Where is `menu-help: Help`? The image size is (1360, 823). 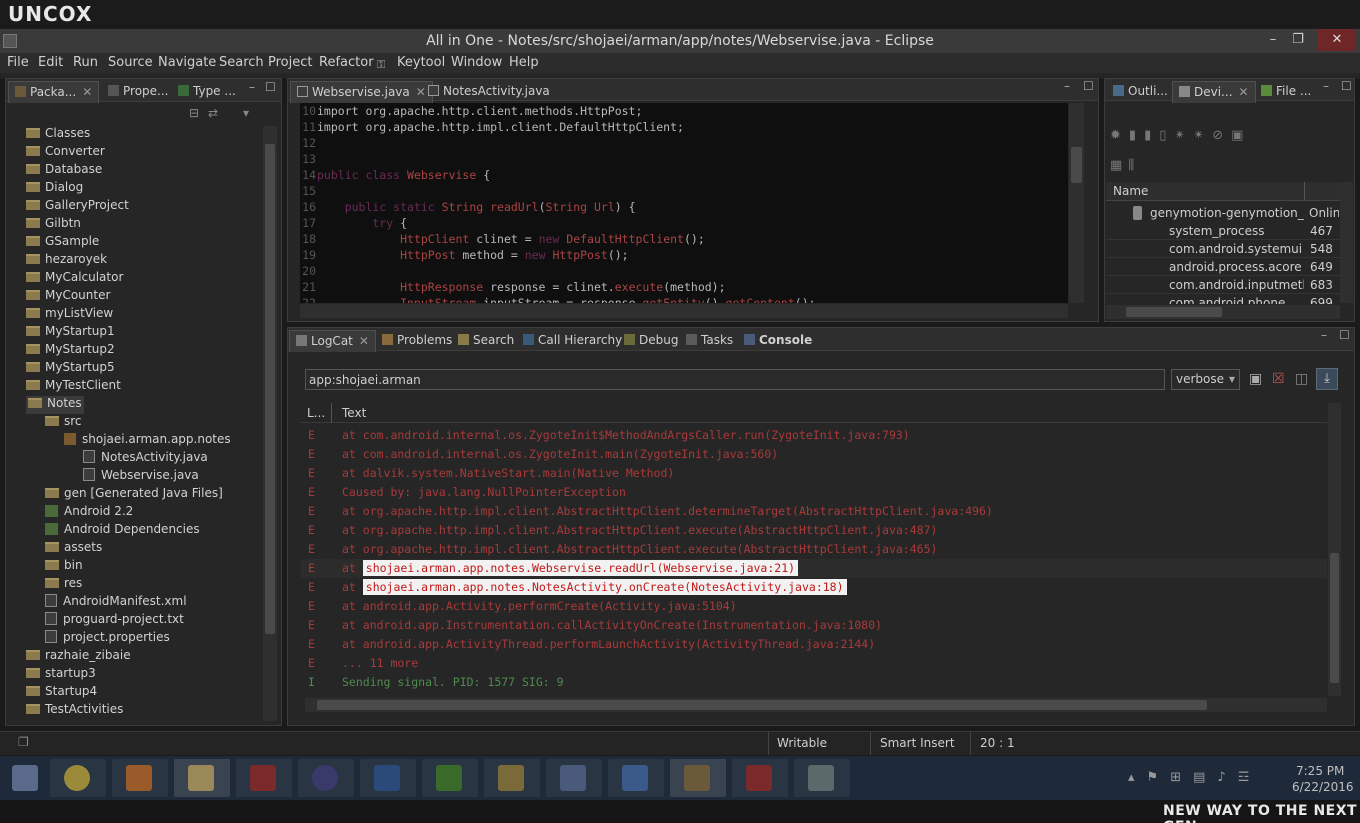
menu-help: Help is located at coordinates (524, 62).